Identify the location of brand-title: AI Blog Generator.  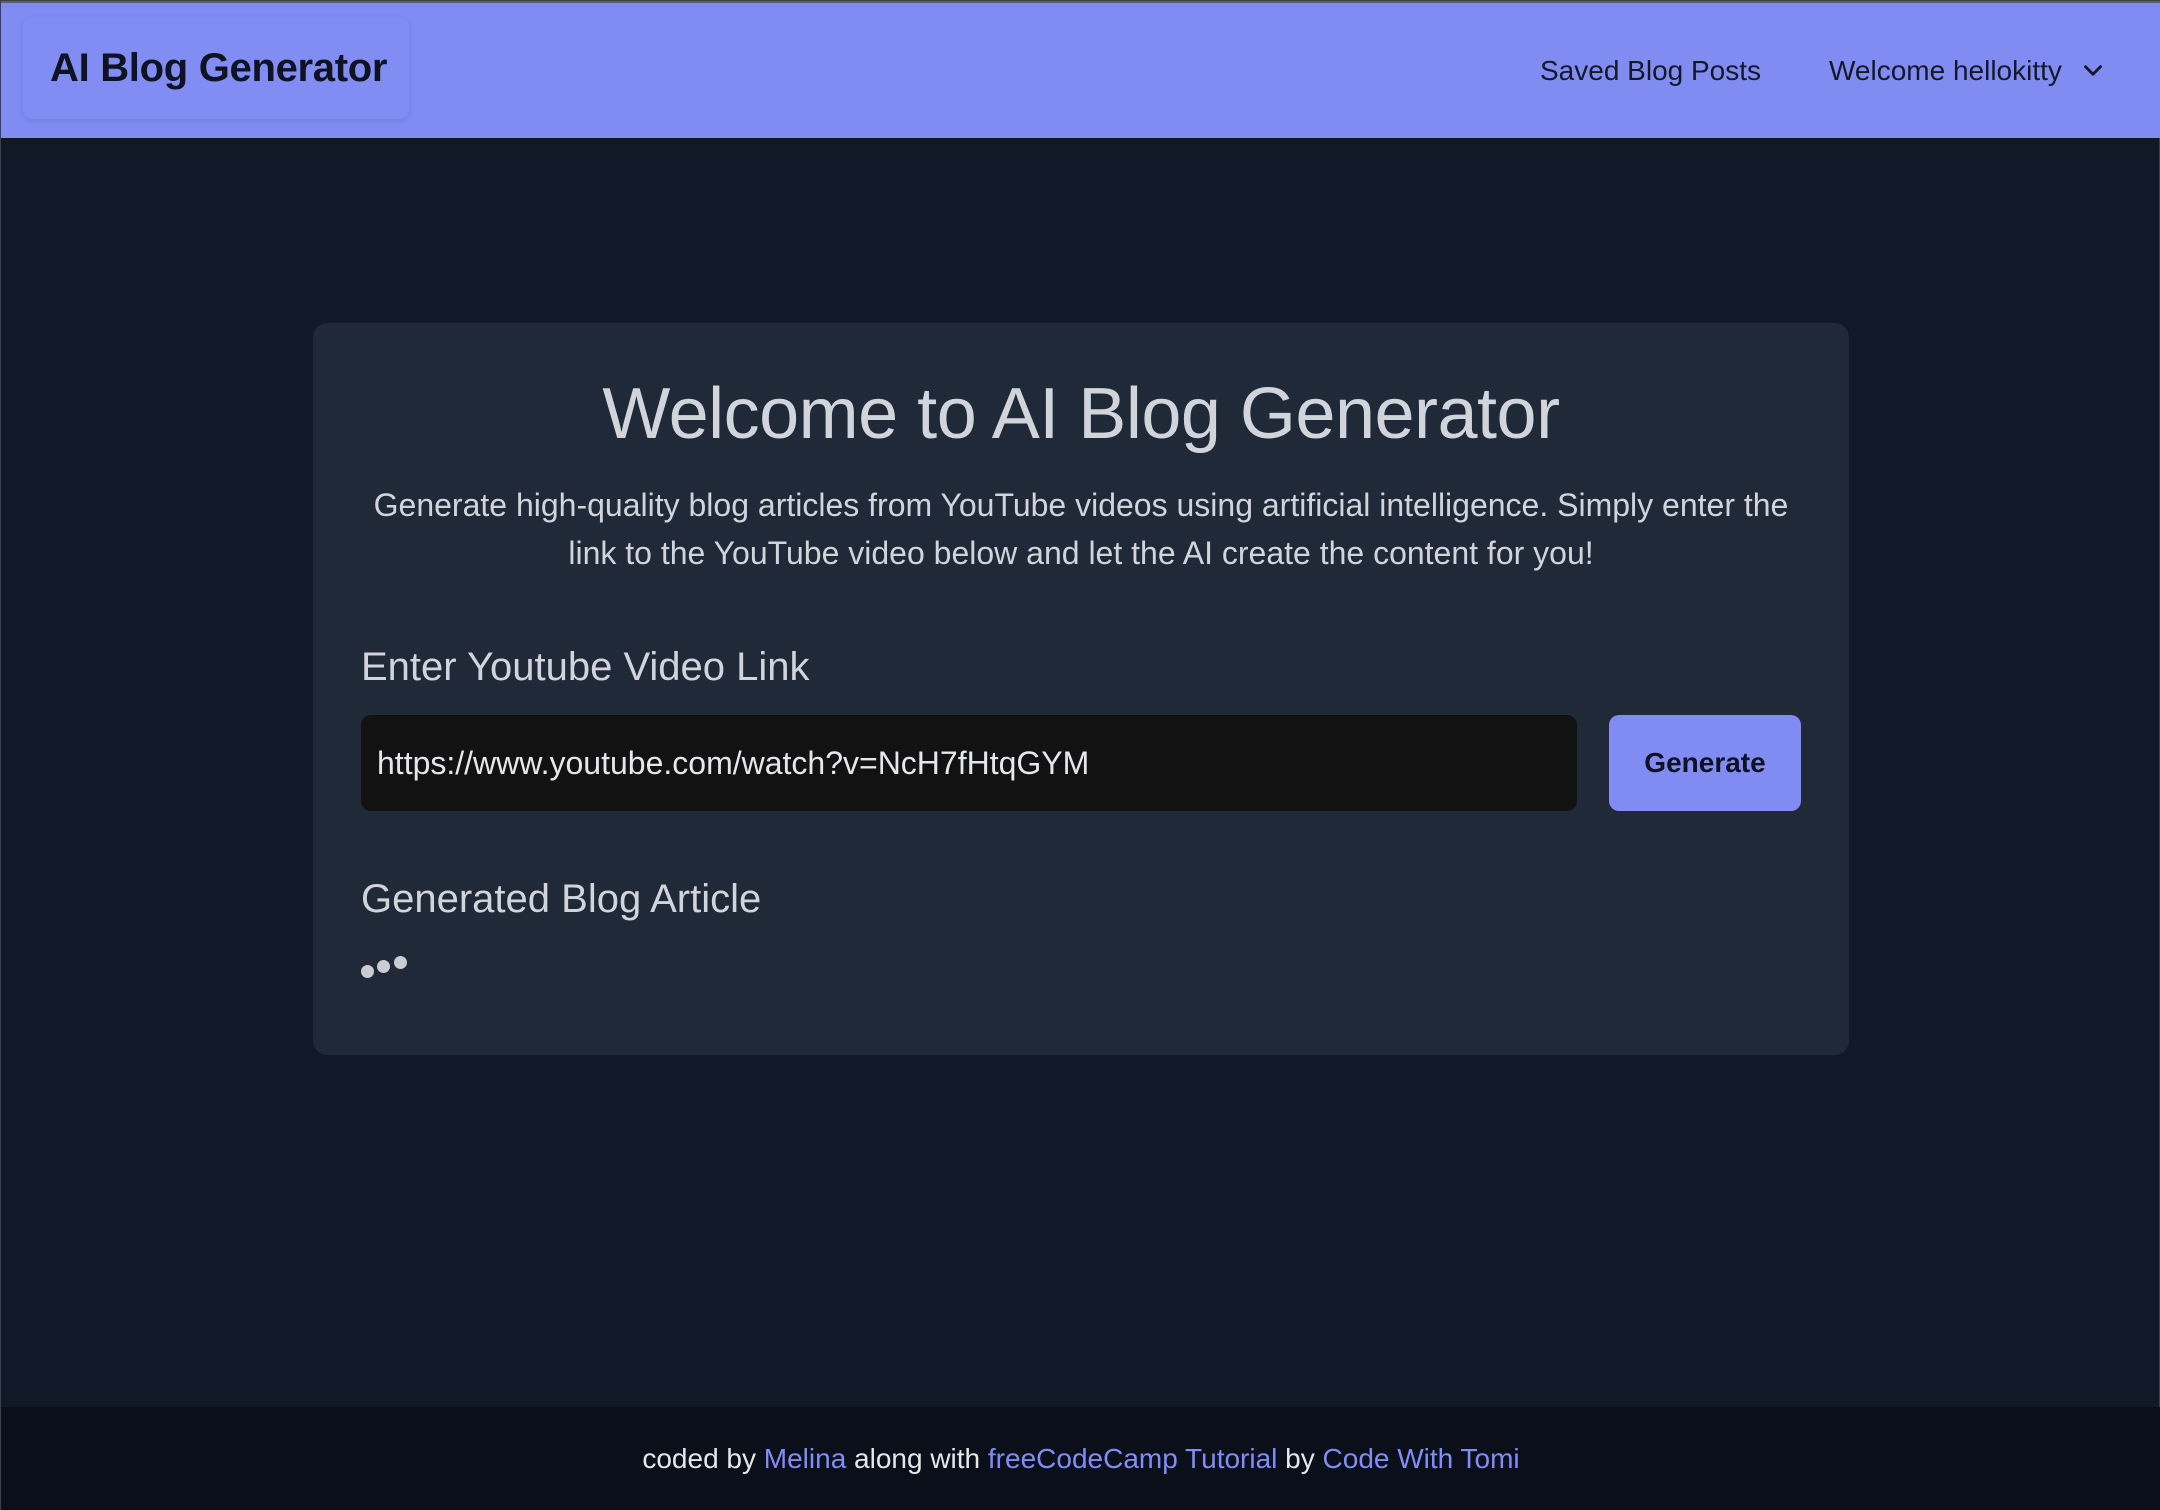
(219, 67).